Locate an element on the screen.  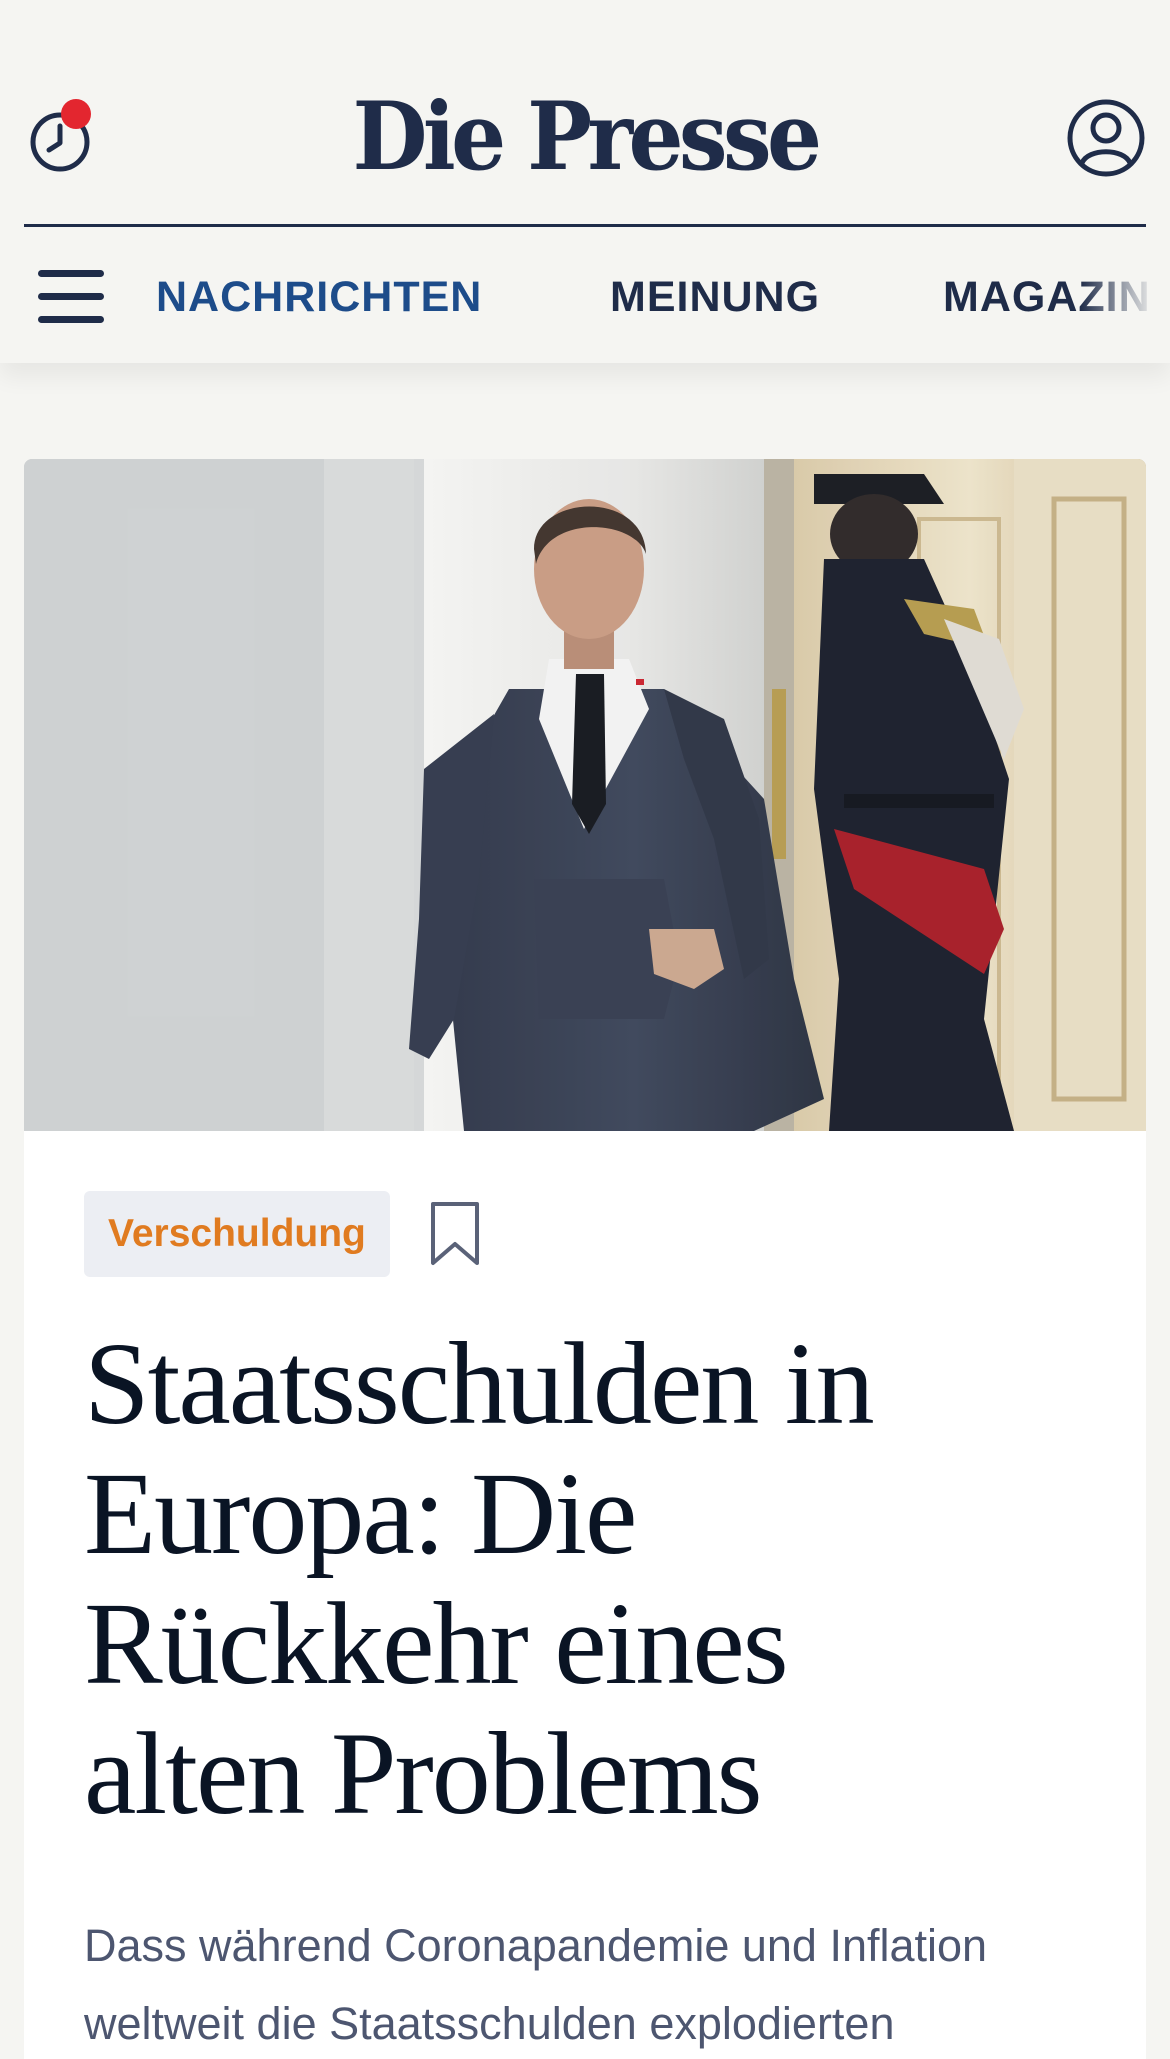
bookmark-icon is located at coordinates (455, 1233).